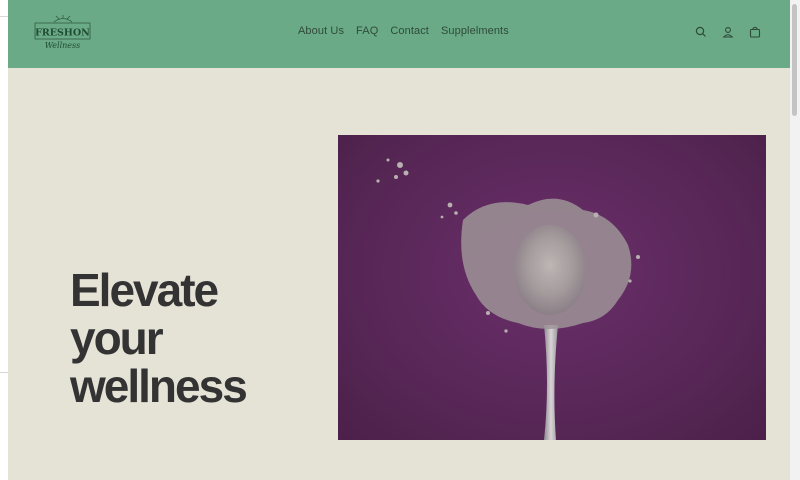 Image resolution: width=800 pixels, height=480 pixels. Describe the element at coordinates (63, 45) in the screenshot. I see `logo-name-bottom: Wellness` at that location.